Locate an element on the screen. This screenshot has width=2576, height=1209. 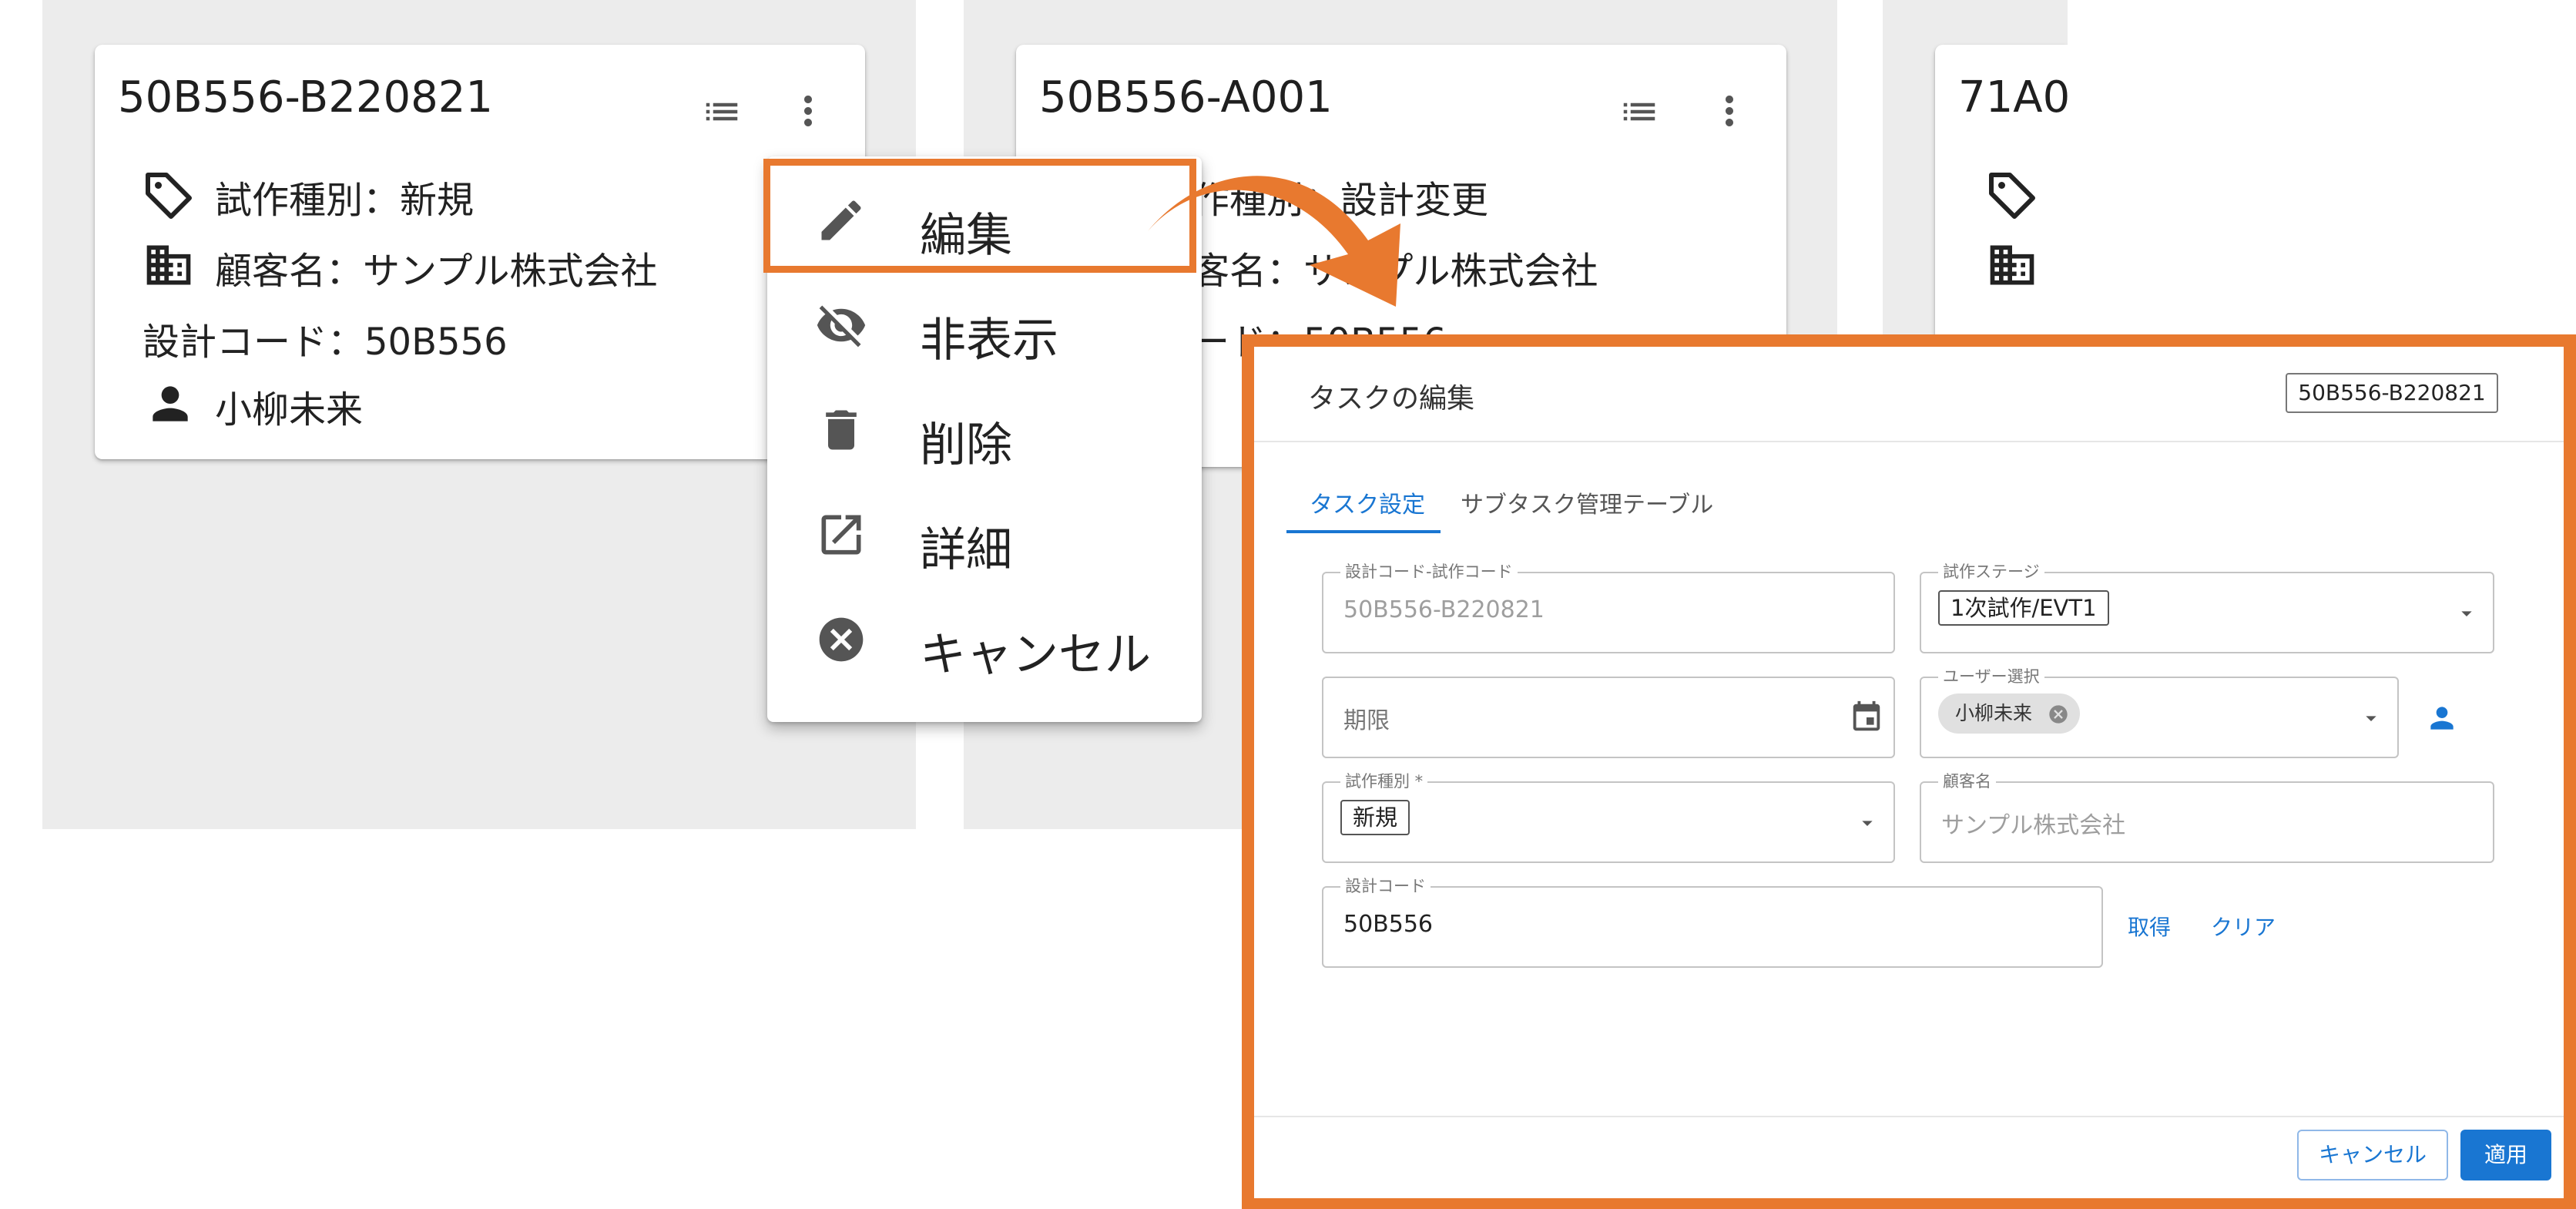
customer-name-field: 顧客名 サンプル株式会社 is located at coordinates (2207, 817).